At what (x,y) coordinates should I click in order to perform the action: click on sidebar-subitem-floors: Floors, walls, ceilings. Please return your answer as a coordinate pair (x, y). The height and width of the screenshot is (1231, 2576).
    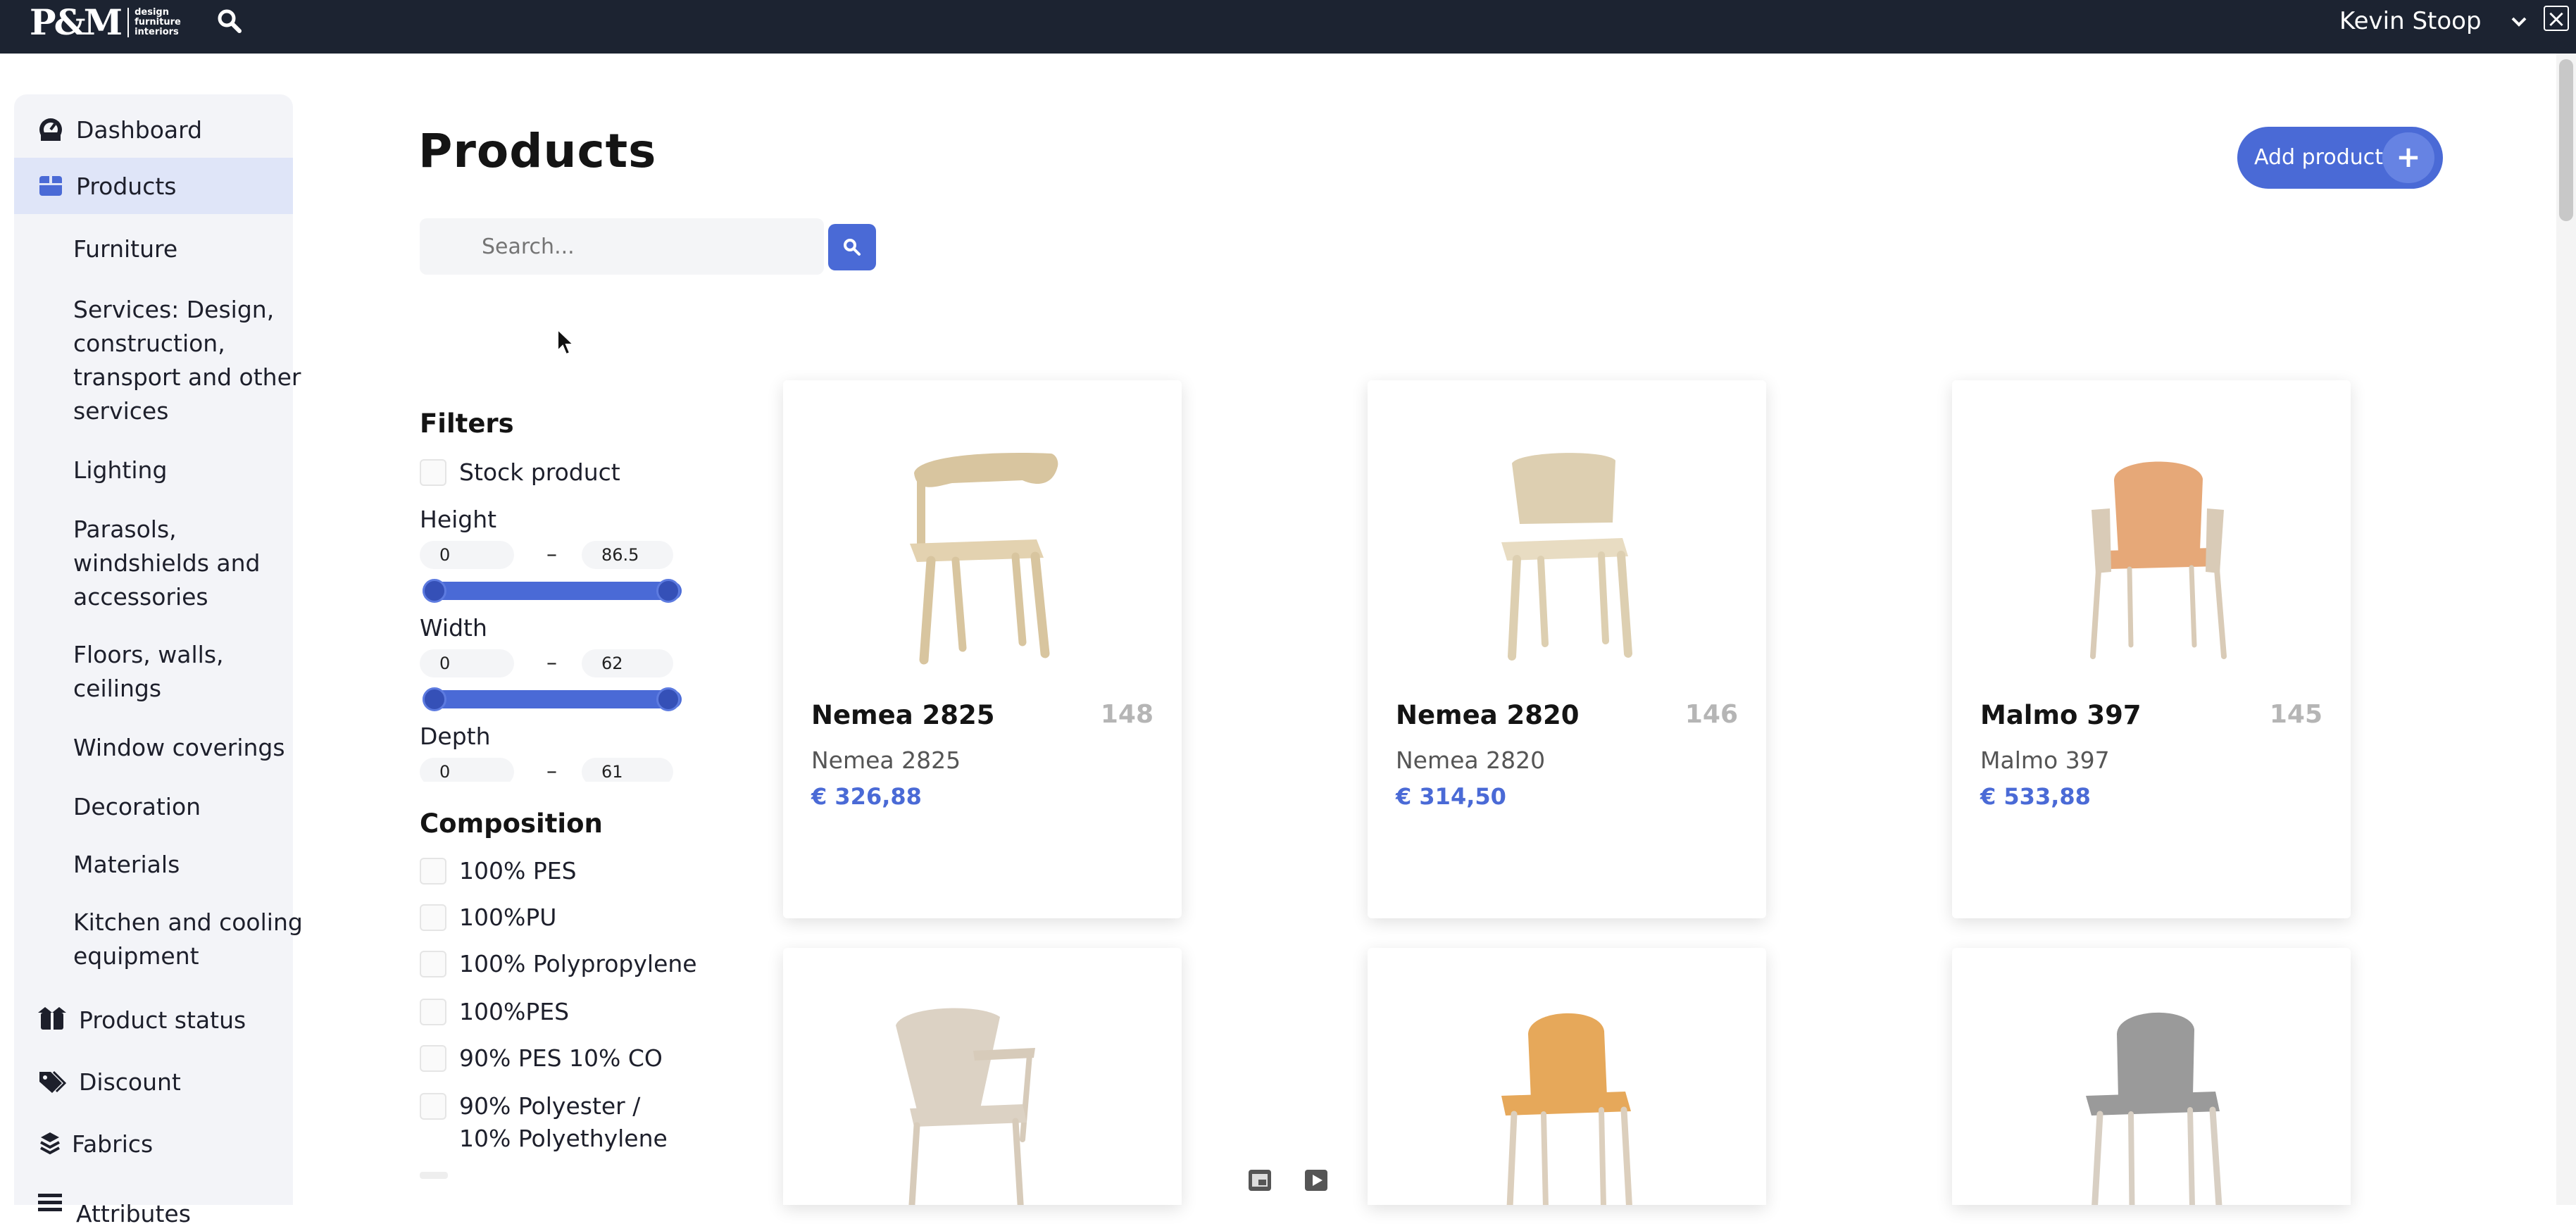
    Looking at the image, I should click on (189, 672).